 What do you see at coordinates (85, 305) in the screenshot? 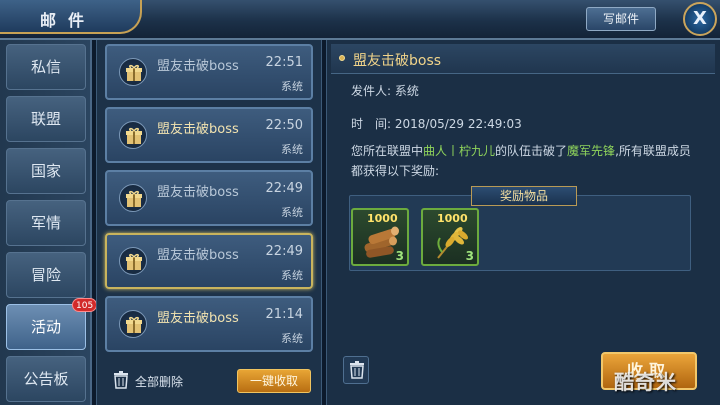
I see `activity-count-badge: 105` at bounding box center [85, 305].